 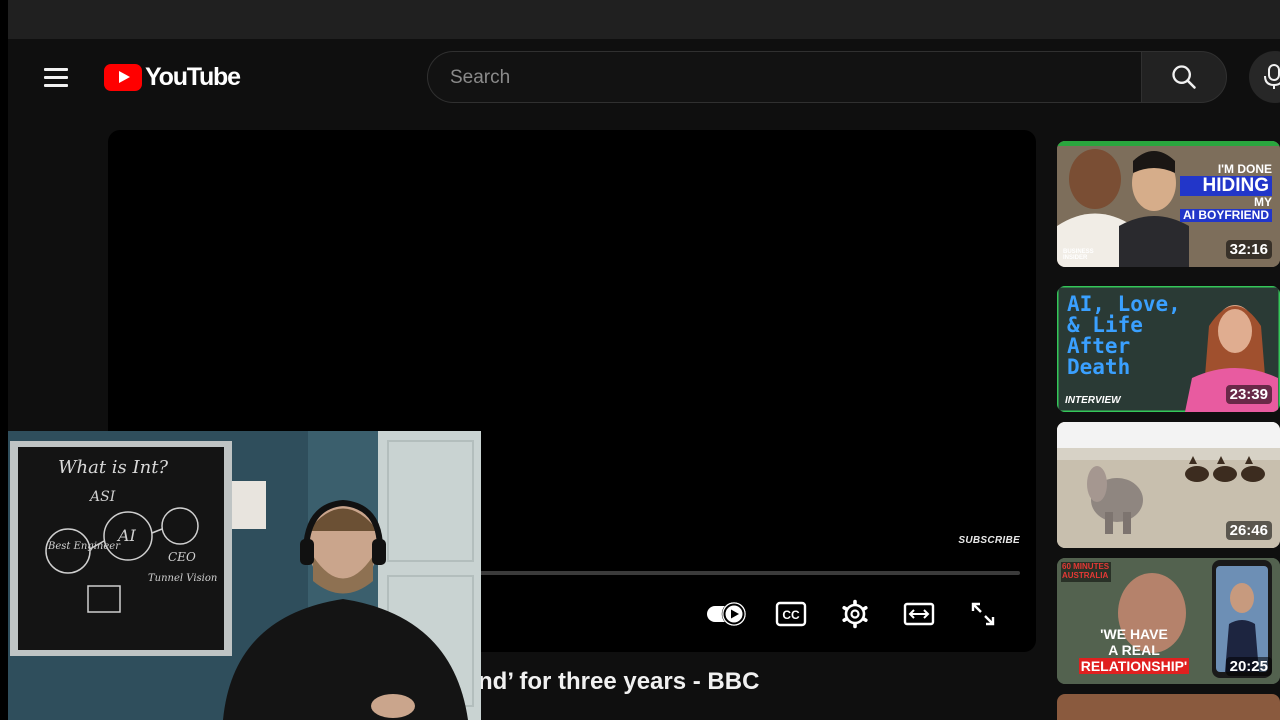 What do you see at coordinates (1078, 255) in the screenshot?
I see `channel-tag: BUSINESS INSIDER` at bounding box center [1078, 255].